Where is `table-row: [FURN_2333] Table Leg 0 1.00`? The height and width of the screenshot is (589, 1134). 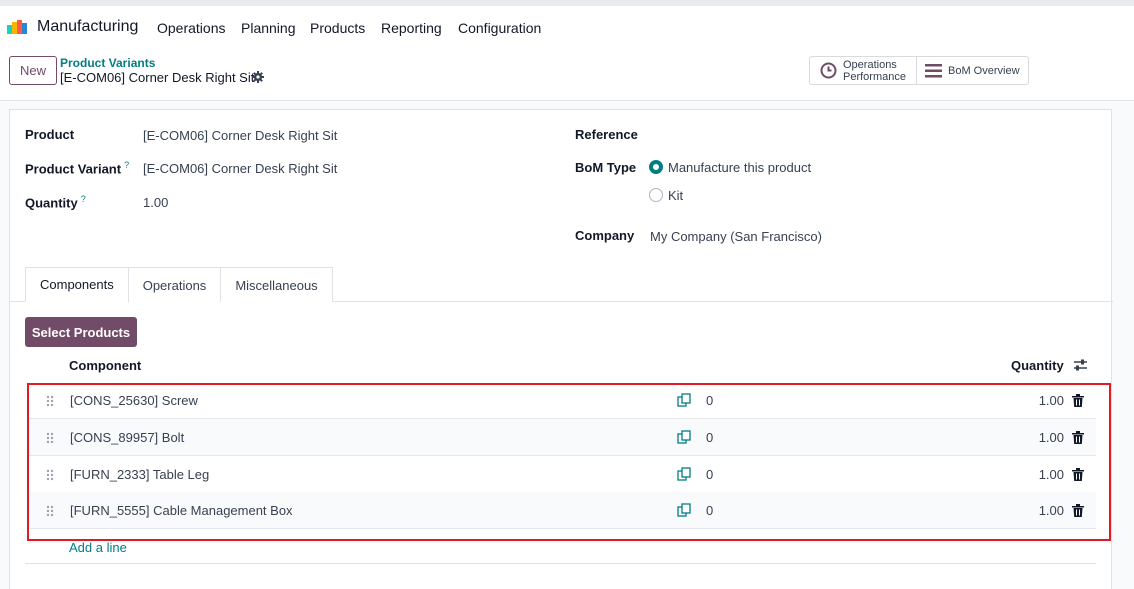
table-row: [FURN_2333] Table Leg 0 1.00 is located at coordinates (562, 474).